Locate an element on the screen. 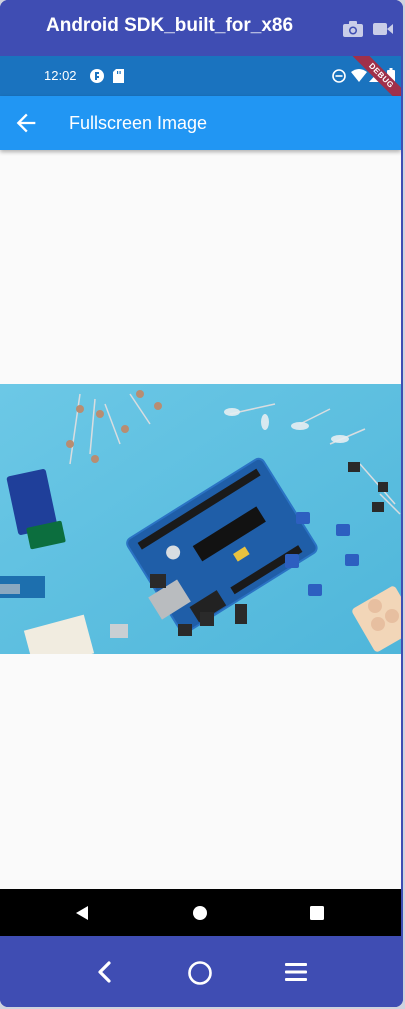  recents-square-icon is located at coordinates (317, 913).